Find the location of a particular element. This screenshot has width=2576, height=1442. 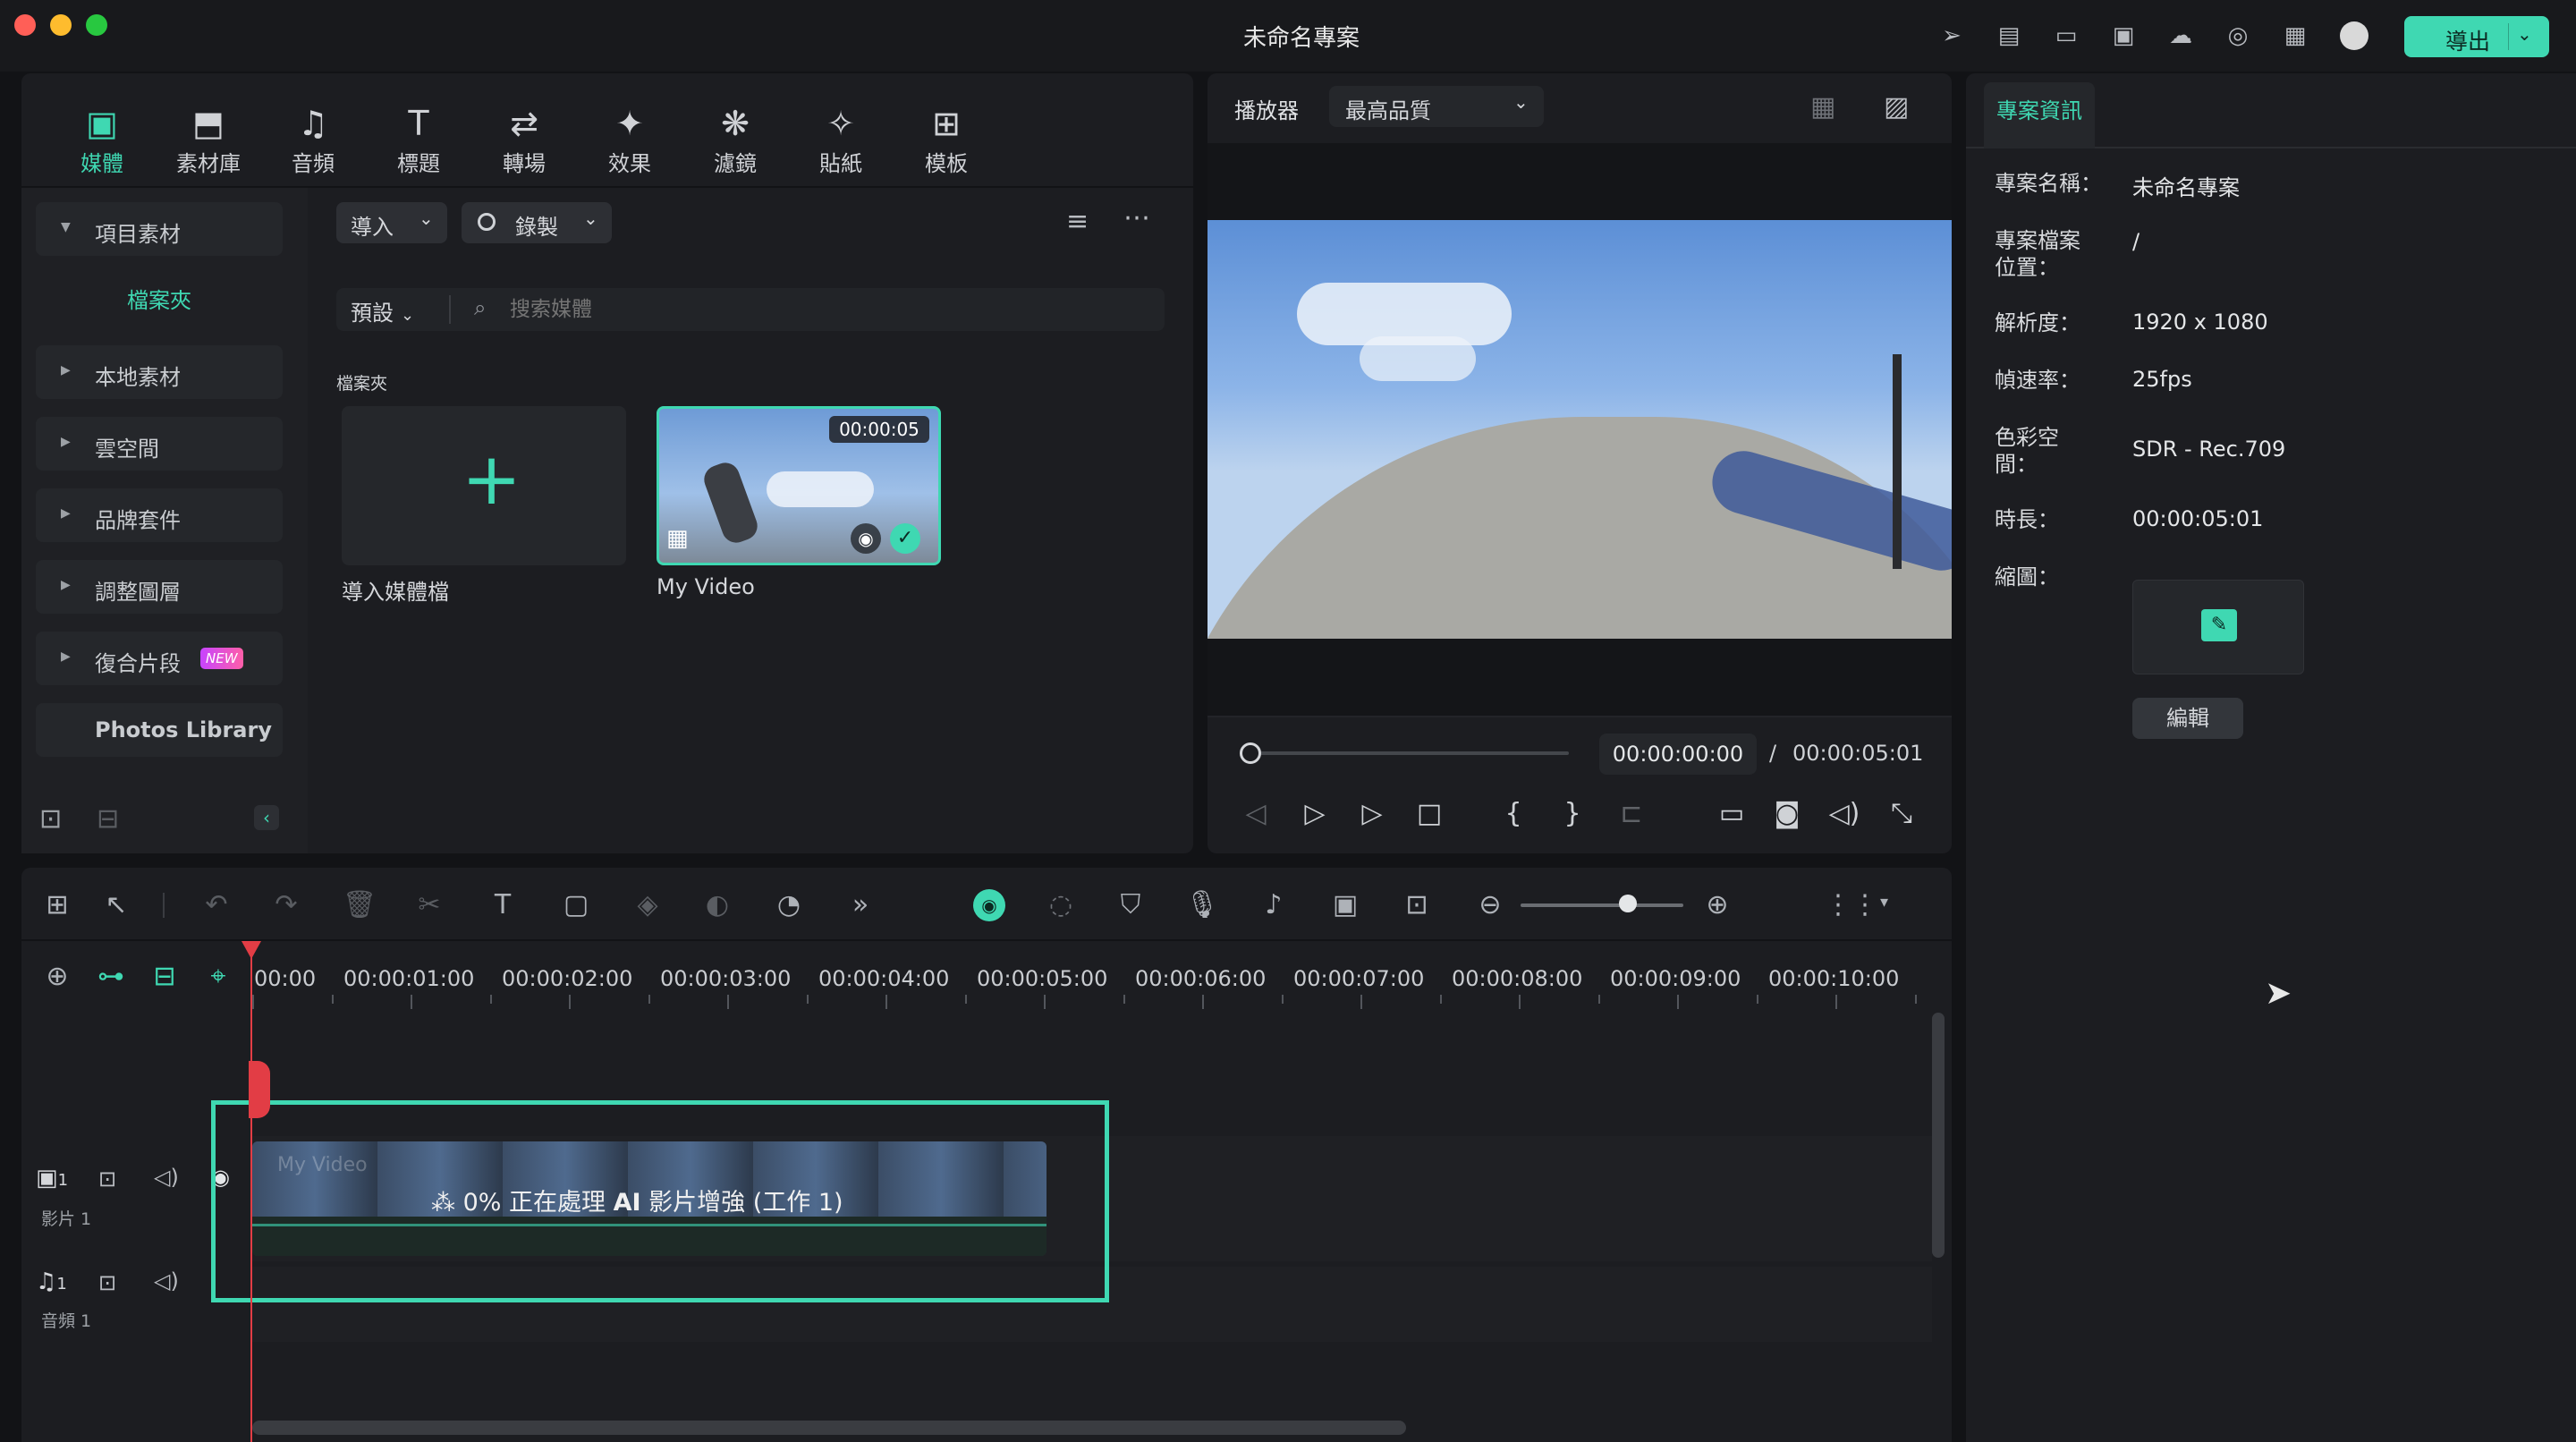

import-media-tile: + is located at coordinates (484, 485).